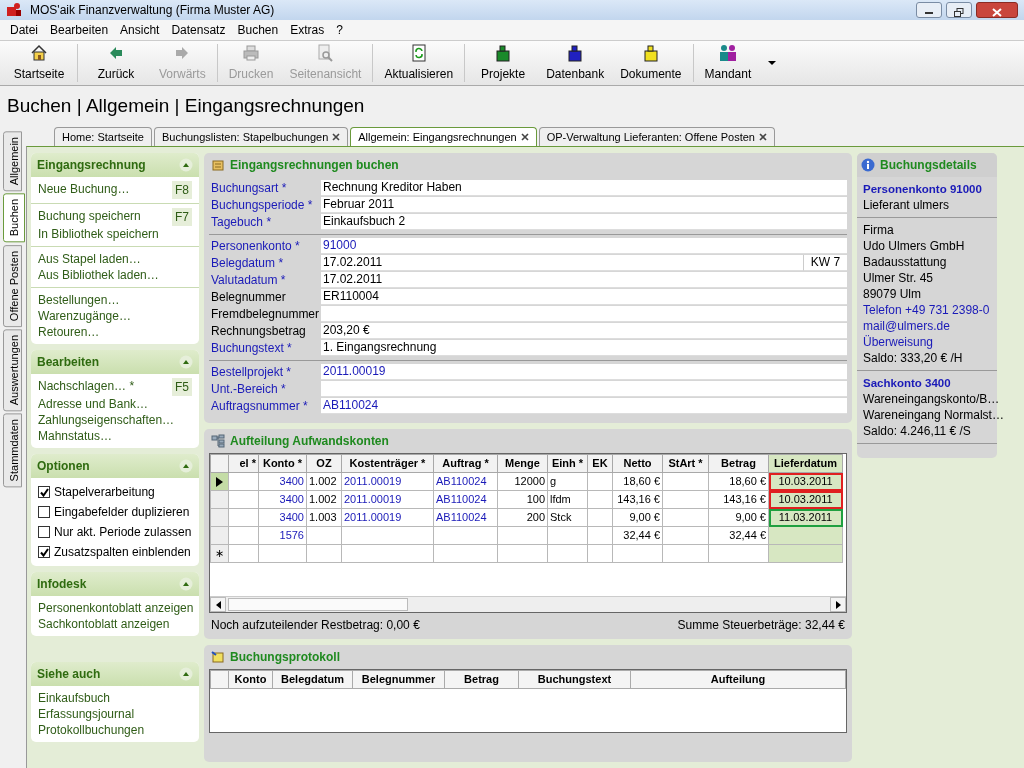  I want to click on column-header: StArt *, so click(685, 463).